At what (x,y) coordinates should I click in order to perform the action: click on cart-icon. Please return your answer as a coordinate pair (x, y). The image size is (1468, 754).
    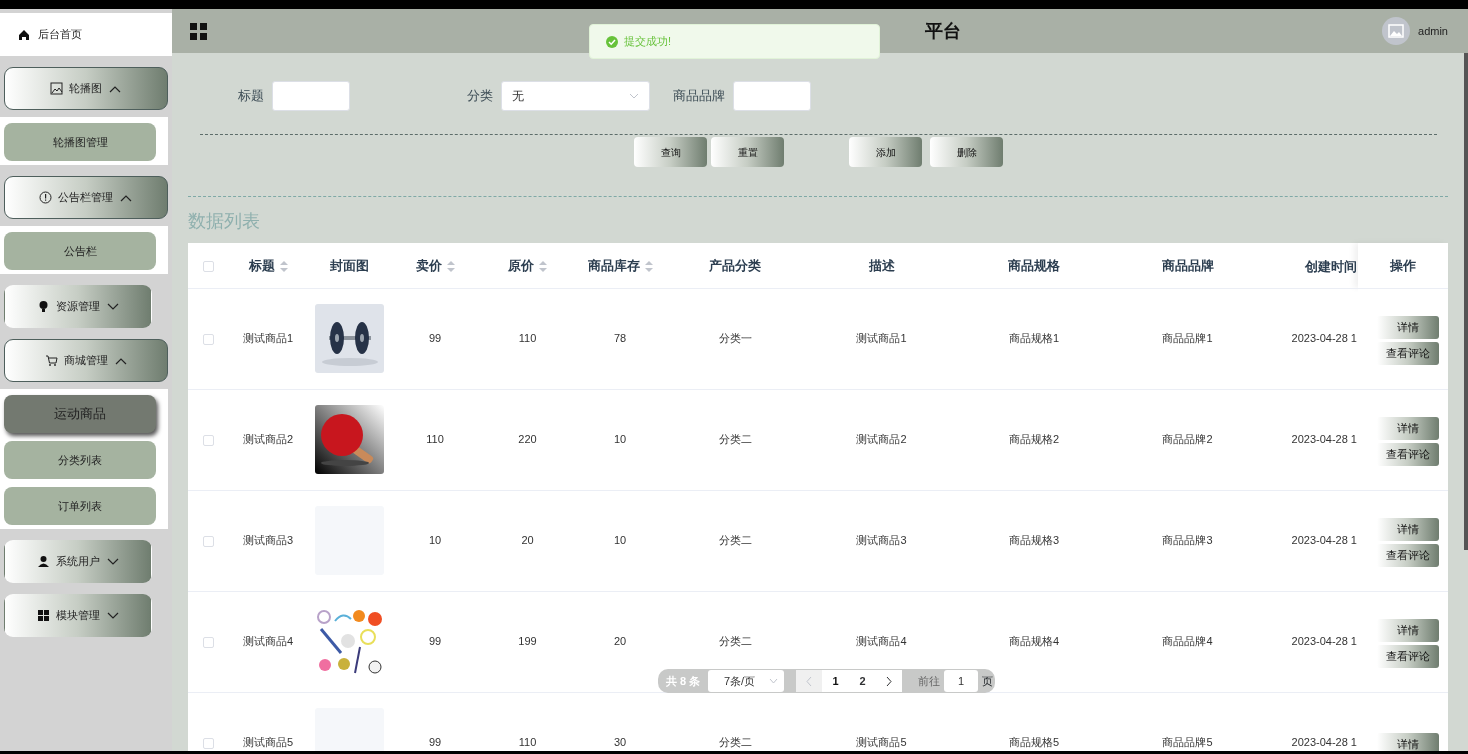
    Looking at the image, I should click on (51, 360).